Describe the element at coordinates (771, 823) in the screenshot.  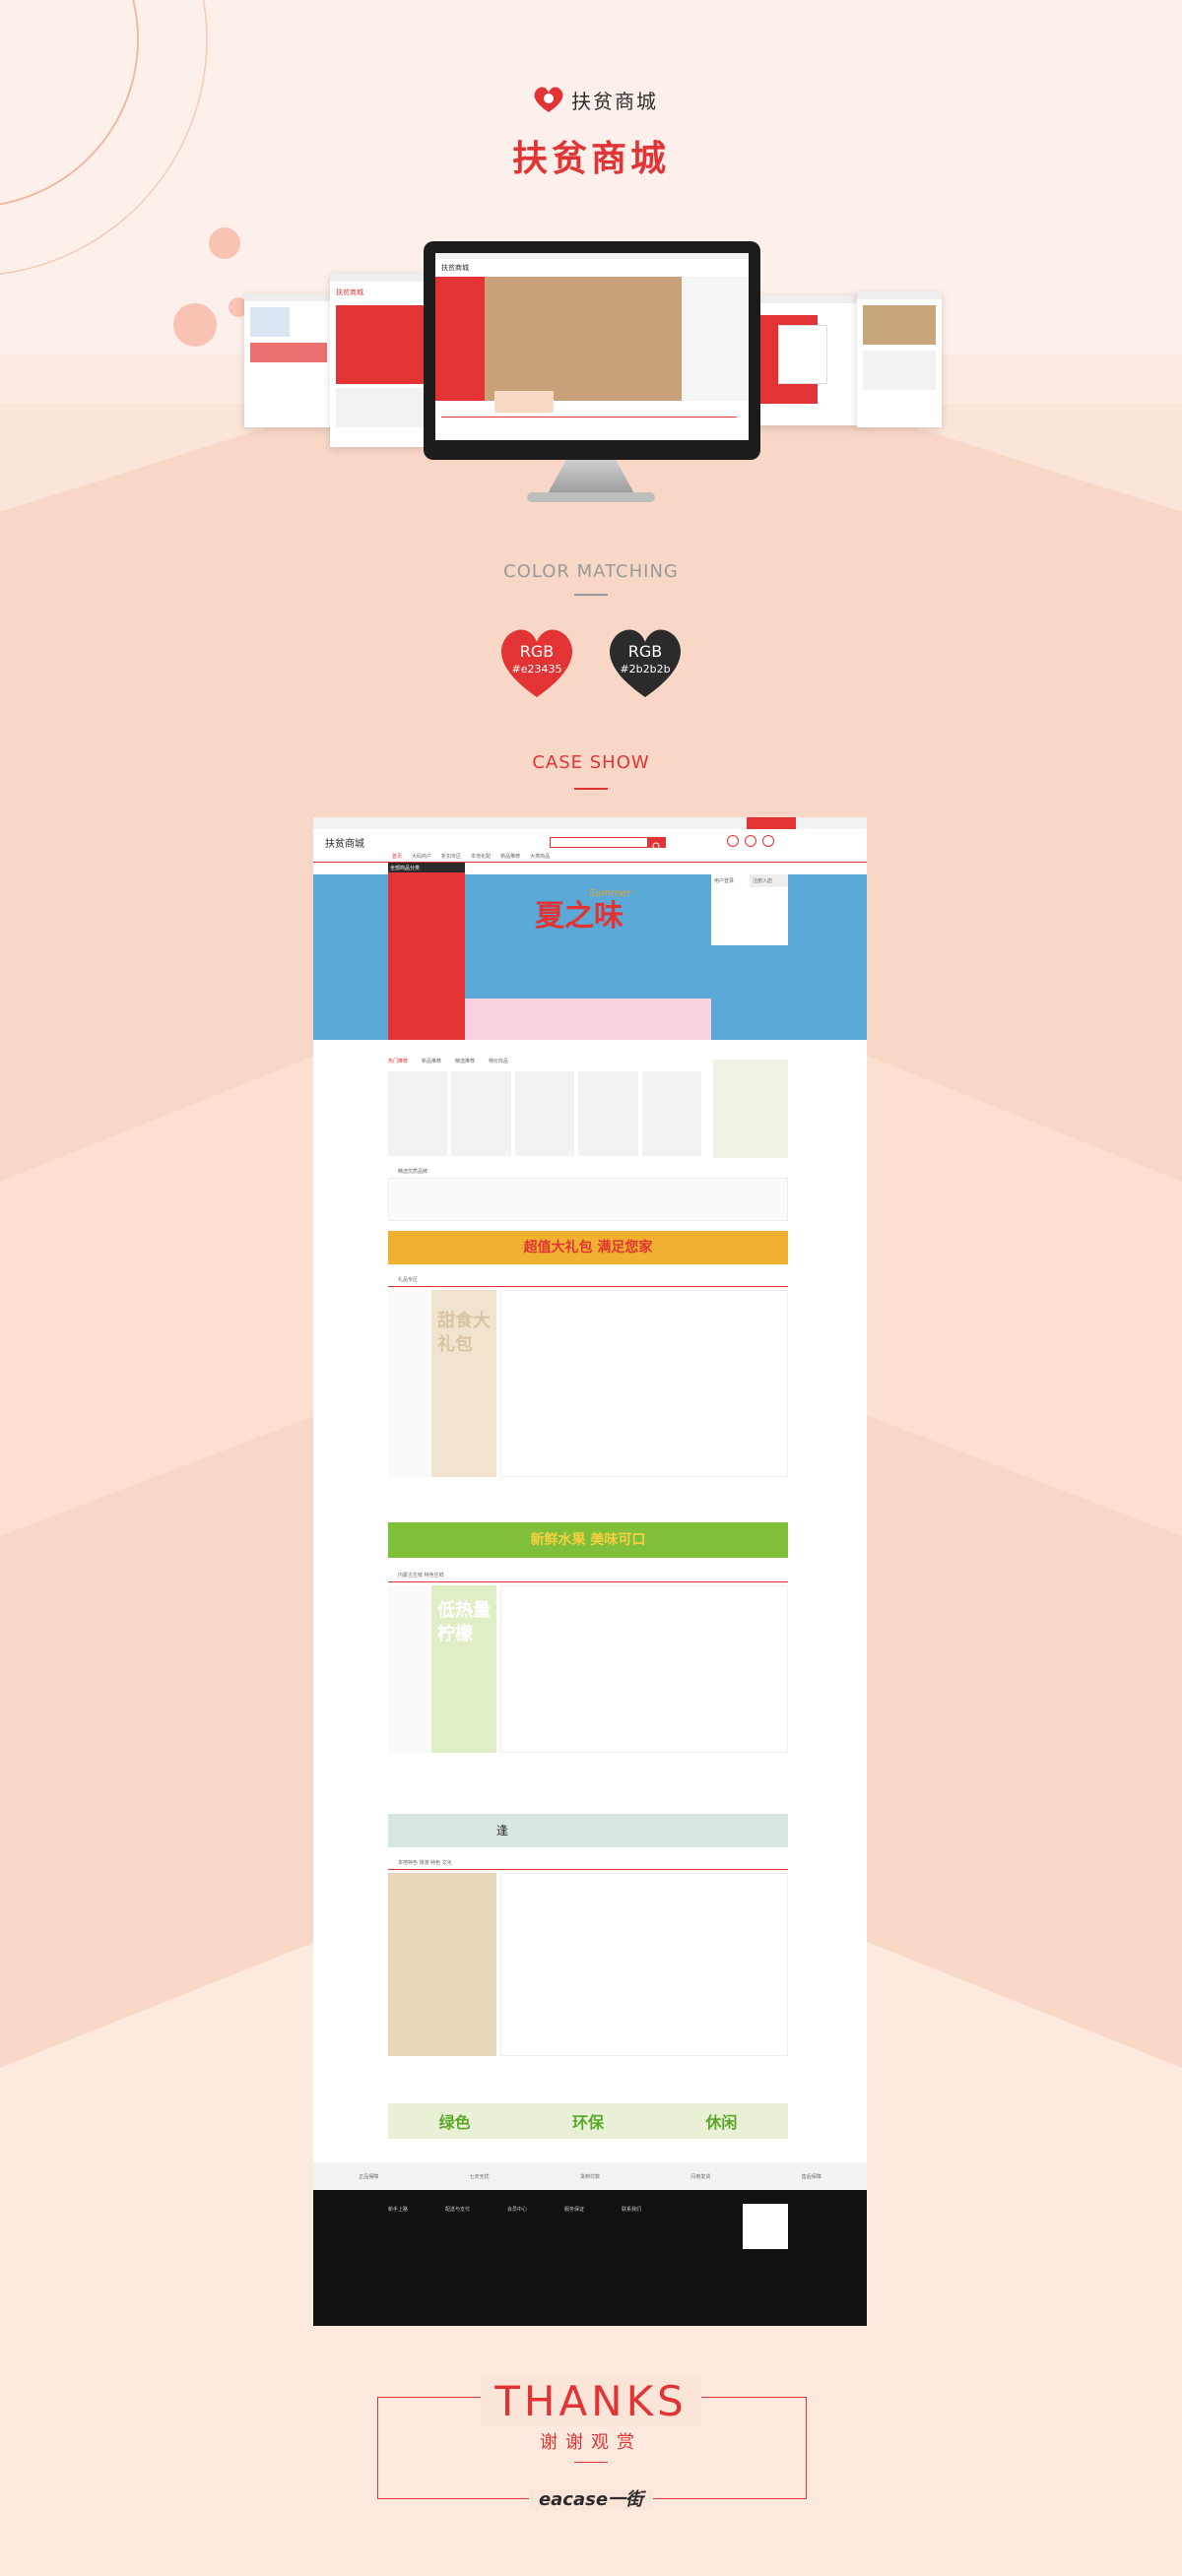
I see `site-cart-button` at that location.